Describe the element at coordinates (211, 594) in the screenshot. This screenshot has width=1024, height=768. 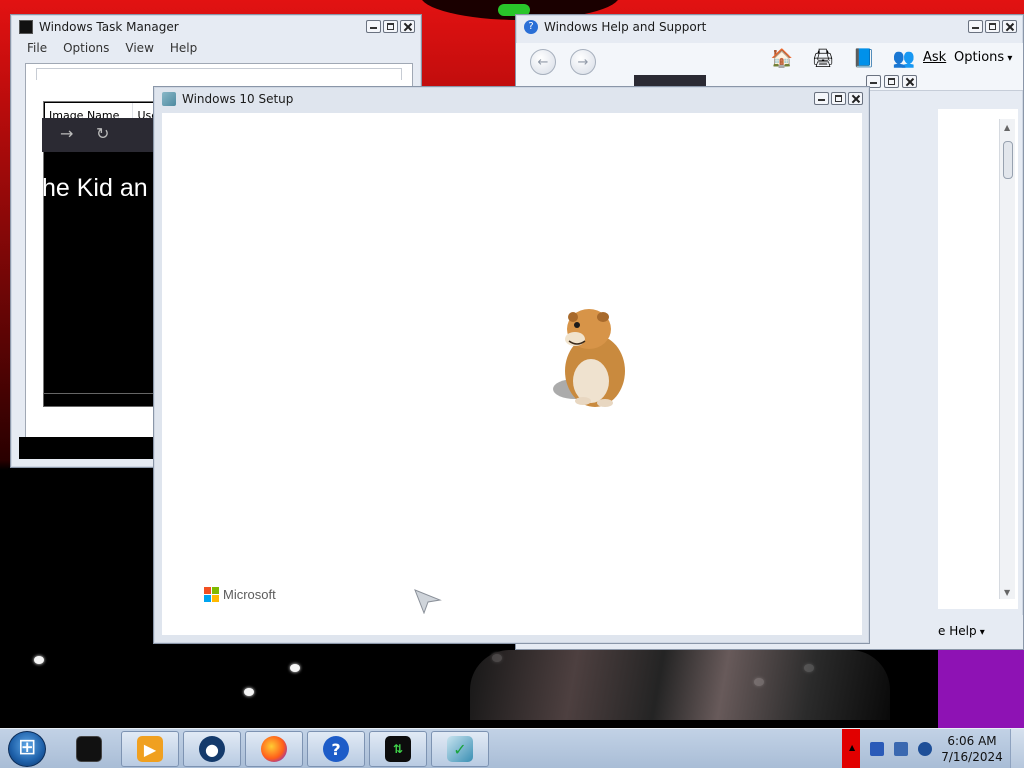
I see `microsoft-logo-icon` at that location.